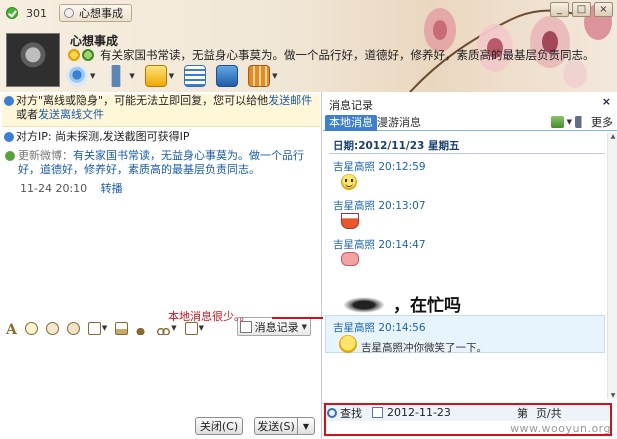 The image size is (617, 439). I want to click on offline-notice-text: 对方"离线或隐身"，可能无法立即回复，您可以给他, so click(142, 100).